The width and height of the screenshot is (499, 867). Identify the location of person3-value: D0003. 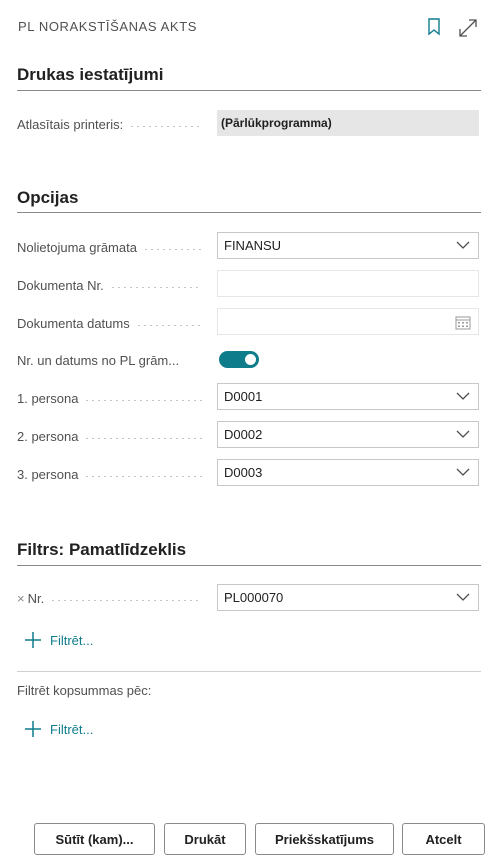
(243, 472).